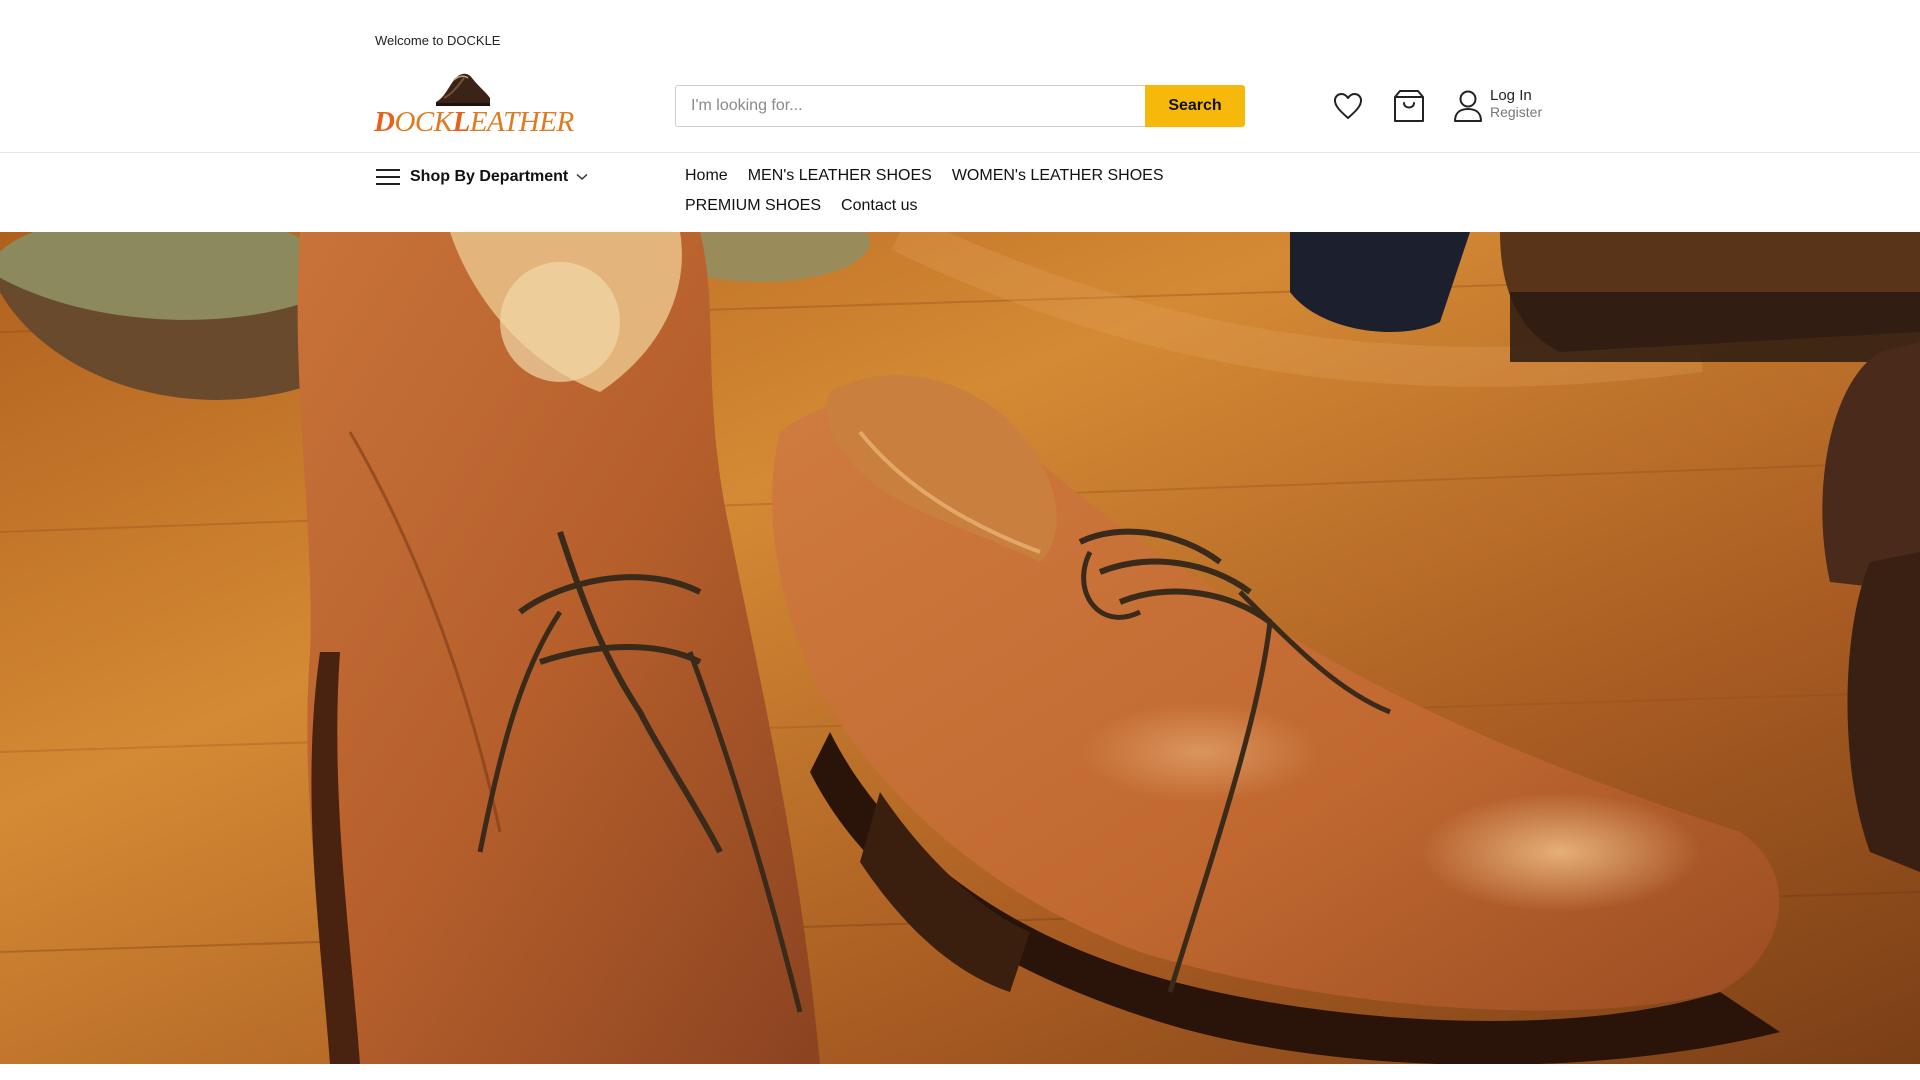 The height and width of the screenshot is (1080, 1920). I want to click on shopping-bag-icon, so click(1409, 106).